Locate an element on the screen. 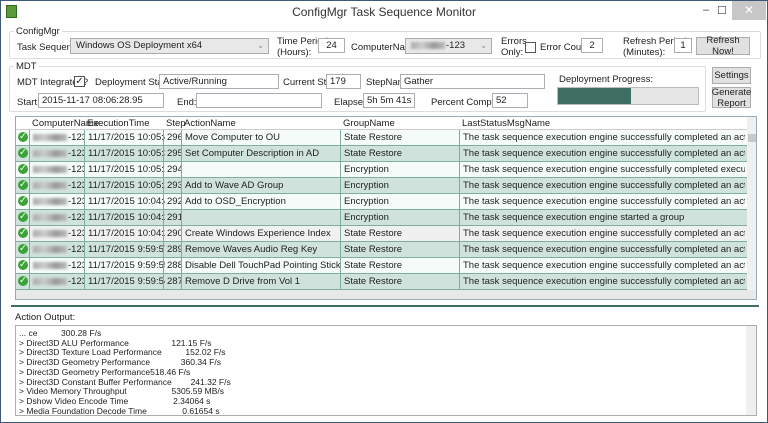 The height and width of the screenshot is (423, 768). horizontal-scrollbar is located at coordinates (386, 294).